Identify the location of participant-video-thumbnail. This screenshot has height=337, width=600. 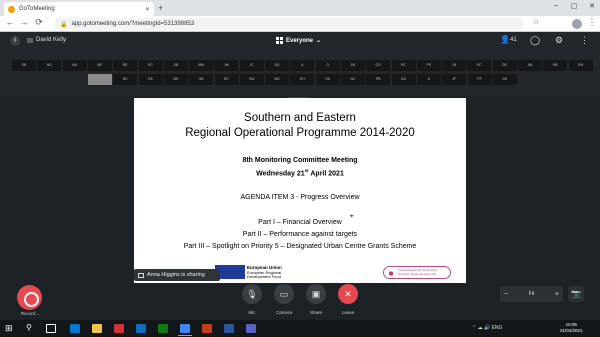
(100, 79).